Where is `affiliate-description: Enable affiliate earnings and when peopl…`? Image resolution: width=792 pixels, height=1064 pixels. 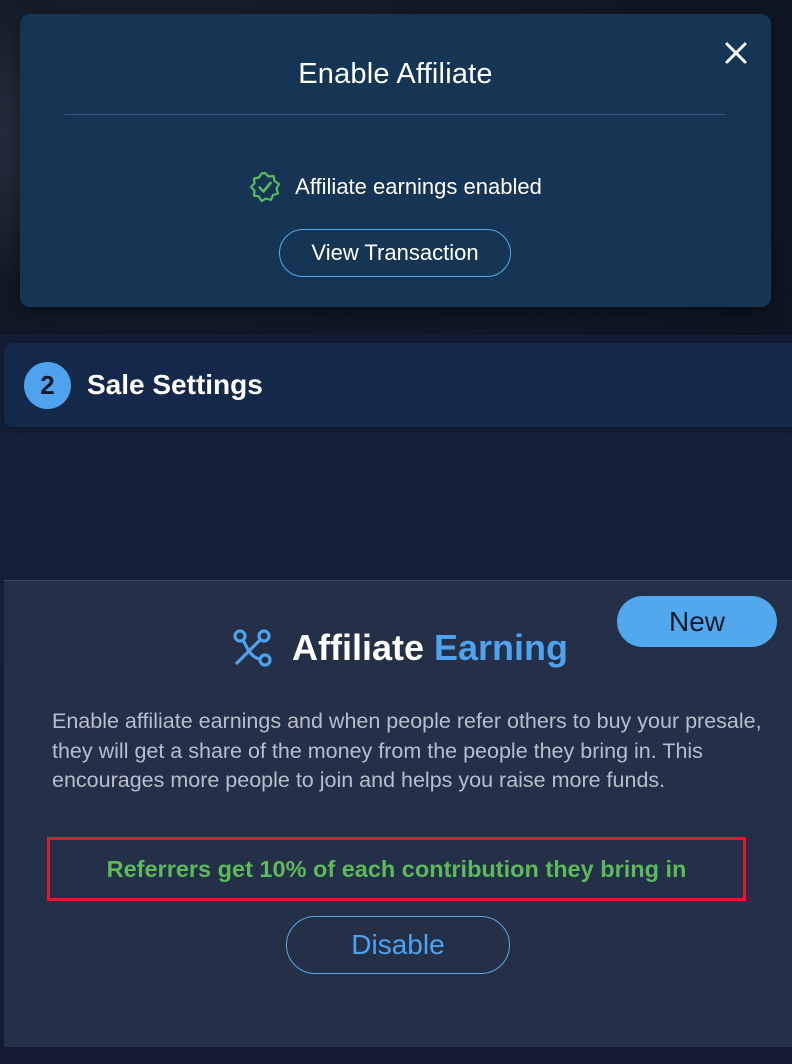
affiliate-description: Enable affiliate earnings and when peopl… is located at coordinates (407, 750).